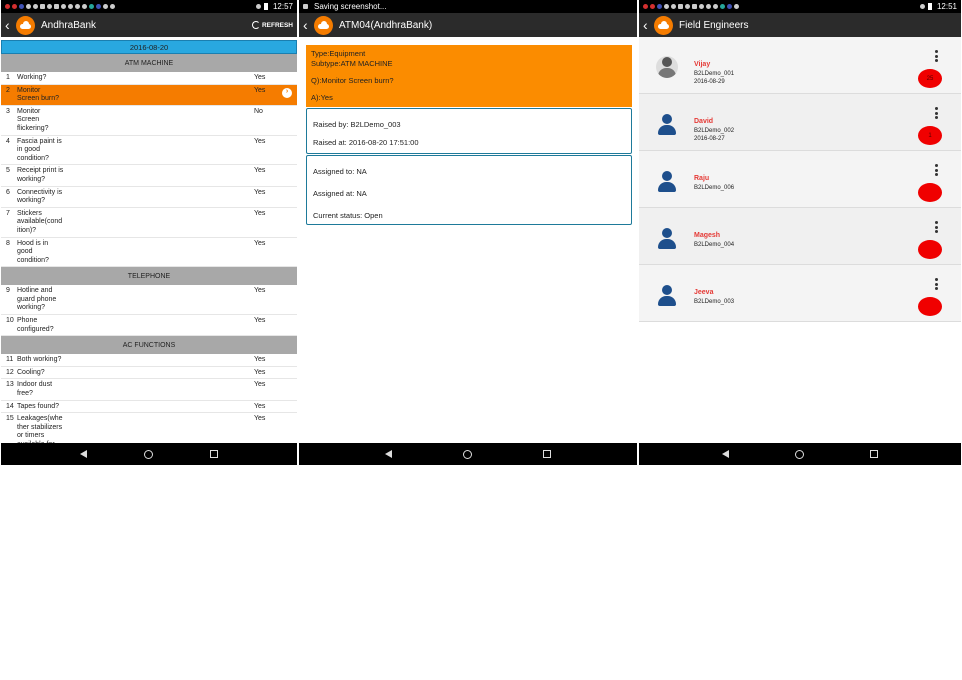 This screenshot has height=680, width=962. Describe the element at coordinates (714, 131) in the screenshot. I see `engineer-id: B2LDemo_002` at that location.